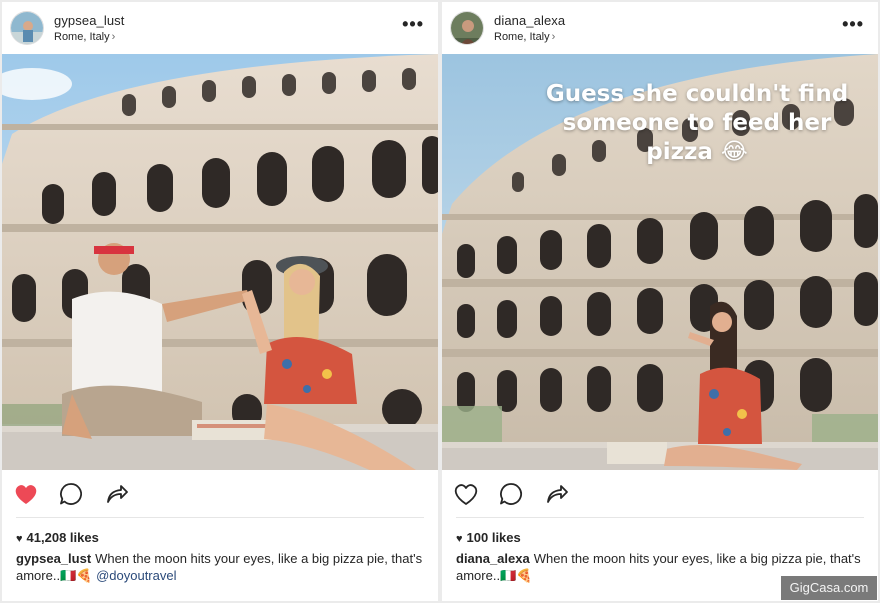  I want to click on caption-mention: @doyoutravel, so click(136, 575).